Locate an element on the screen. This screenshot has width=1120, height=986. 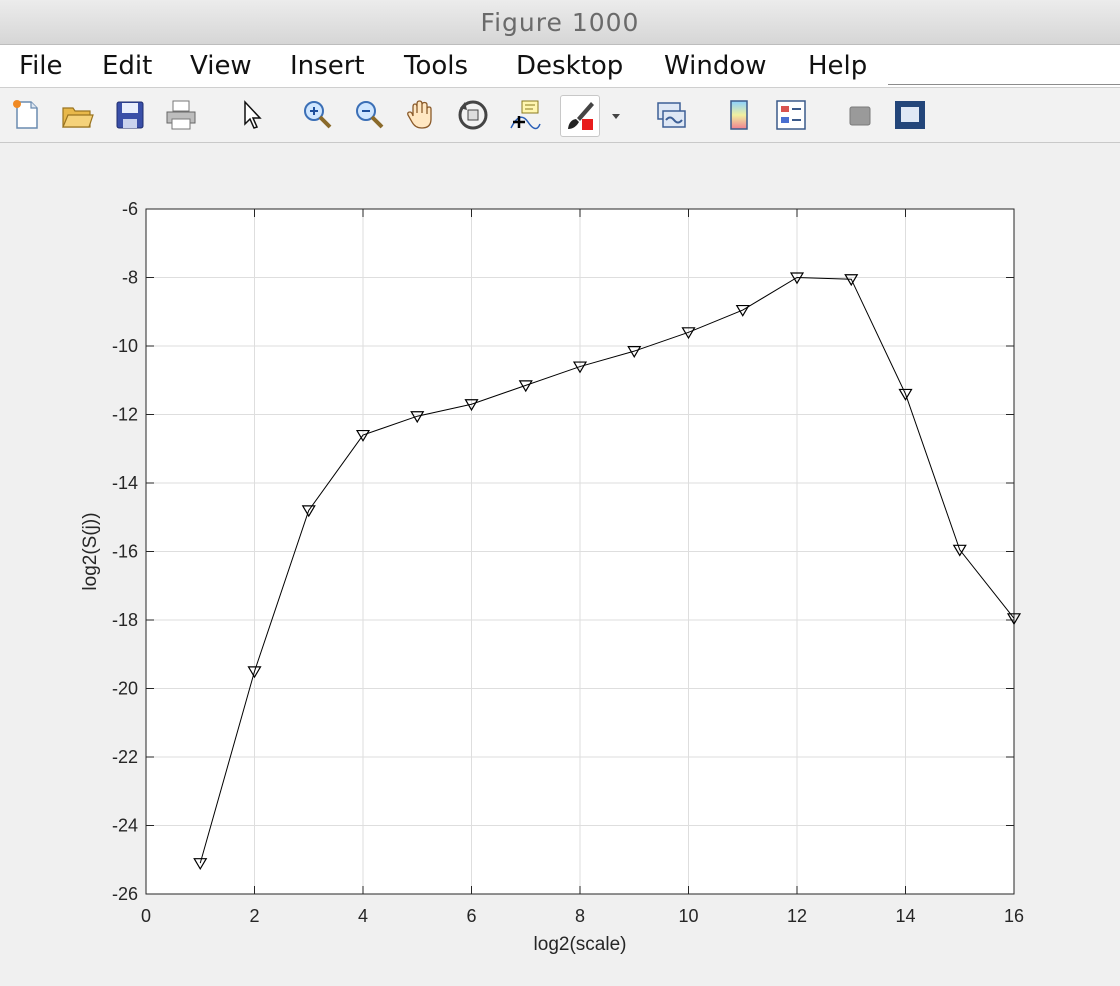
y-tick-label: -24 is located at coordinates (125, 826).